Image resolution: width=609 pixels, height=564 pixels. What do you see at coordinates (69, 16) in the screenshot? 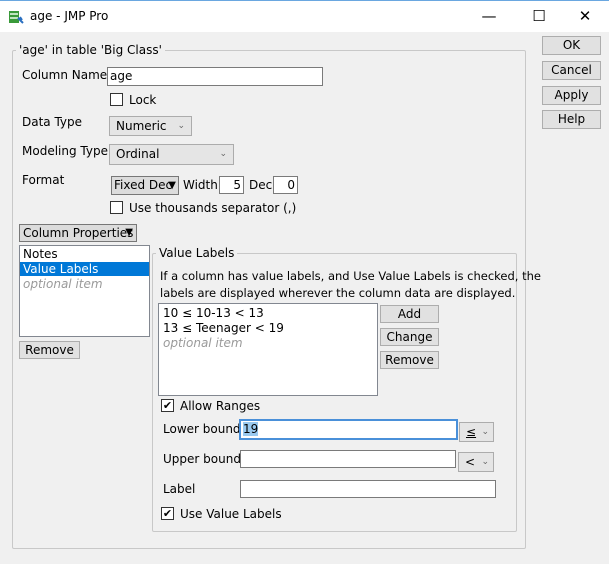
I see `window-title: age - JMP Pro` at bounding box center [69, 16].